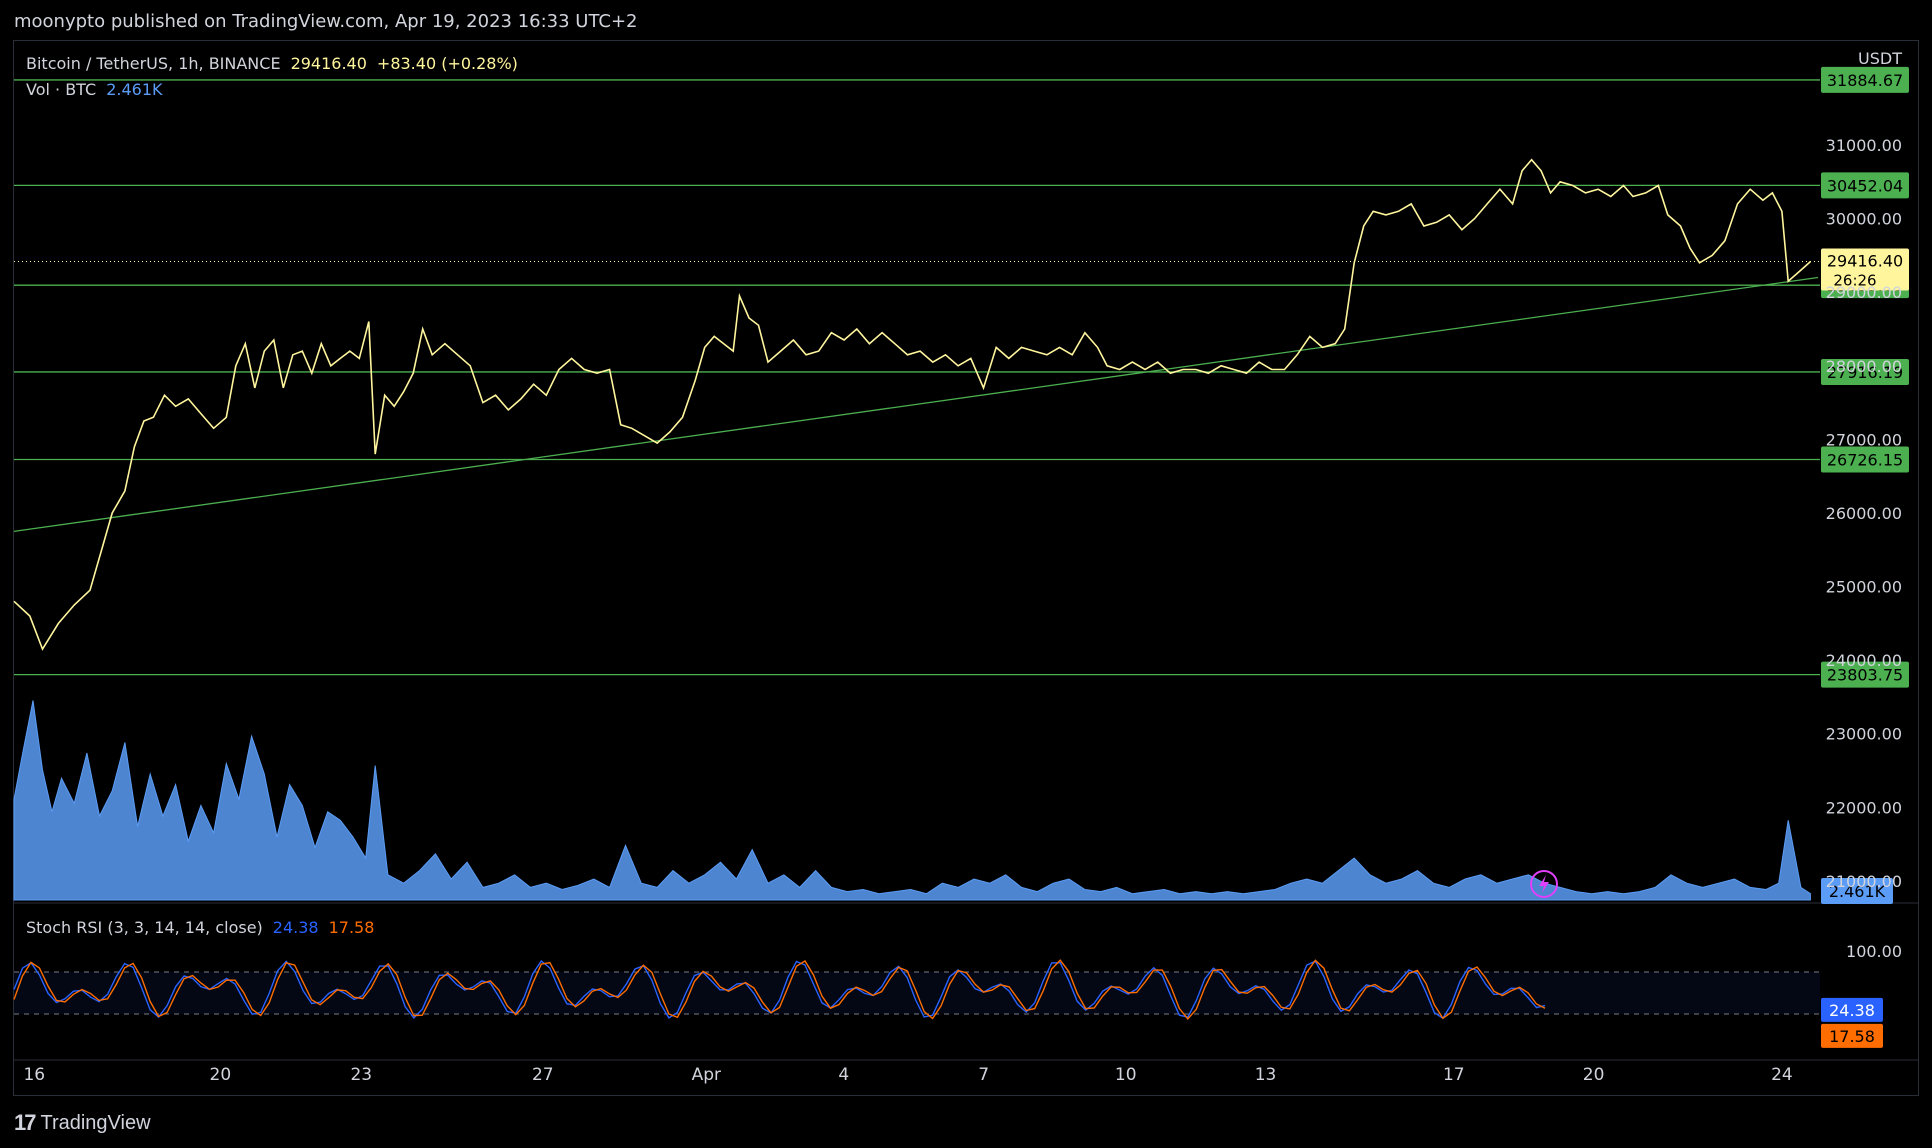 This screenshot has width=1932, height=1148. Describe the element at coordinates (1864, 439) in the screenshot. I see `y-tick-label: 27000.00` at that location.